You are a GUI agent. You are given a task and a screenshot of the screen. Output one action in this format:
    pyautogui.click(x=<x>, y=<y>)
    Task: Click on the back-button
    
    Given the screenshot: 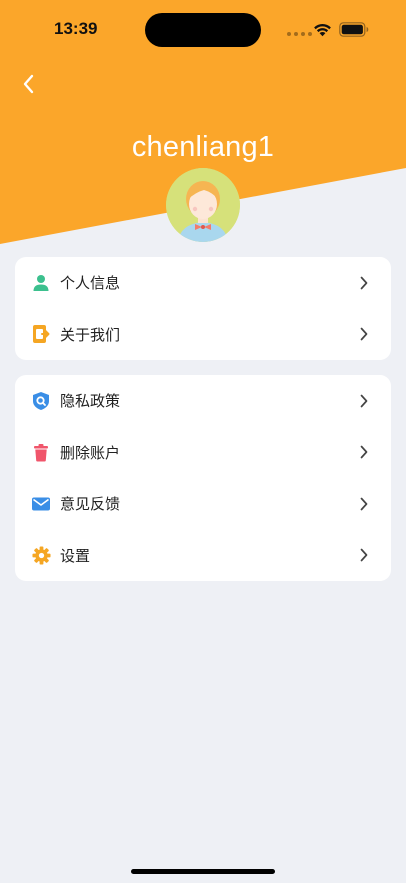 What is the action you would take?
    pyautogui.click(x=28, y=84)
    